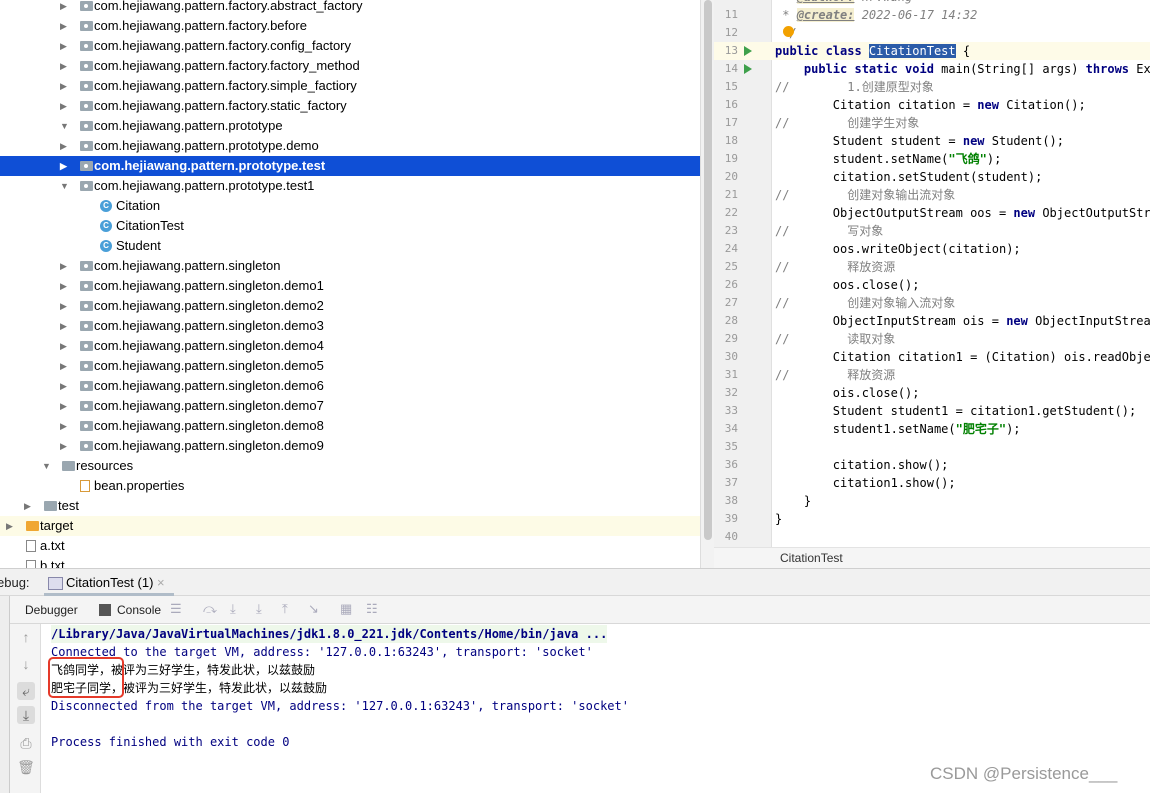  Describe the element at coordinates (932, 51) in the screenshot. I see `code-line: 13 public class CitationTest {` at that location.